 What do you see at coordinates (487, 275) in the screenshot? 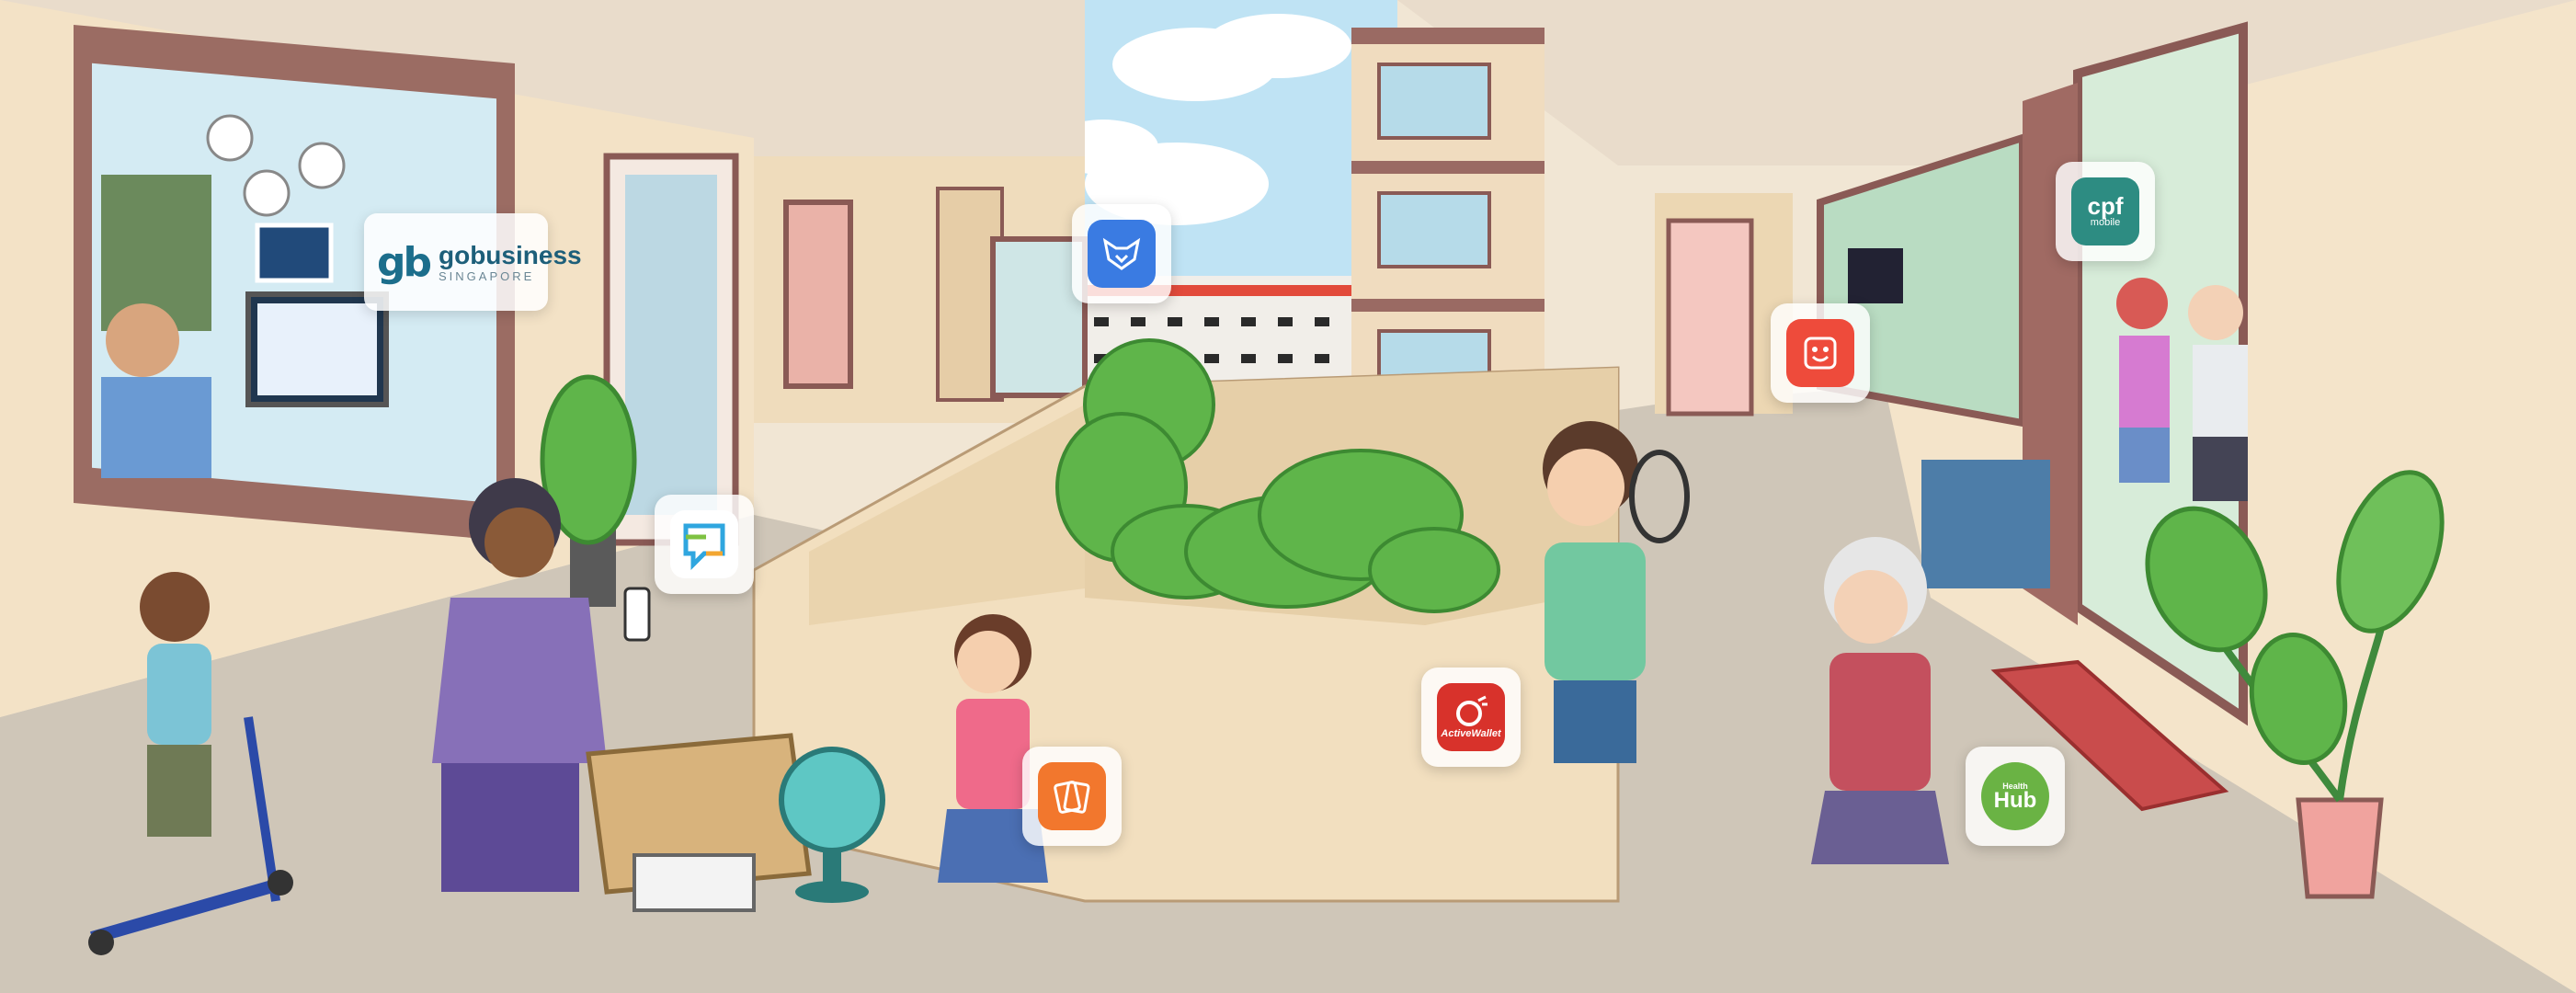
I see `gobusiness-sub: SINGAPORE` at bounding box center [487, 275].